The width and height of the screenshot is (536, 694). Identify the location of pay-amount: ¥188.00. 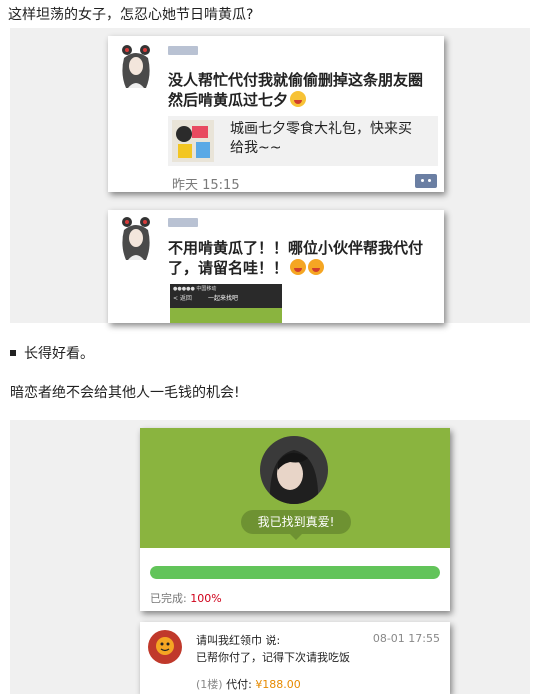
(278, 684).